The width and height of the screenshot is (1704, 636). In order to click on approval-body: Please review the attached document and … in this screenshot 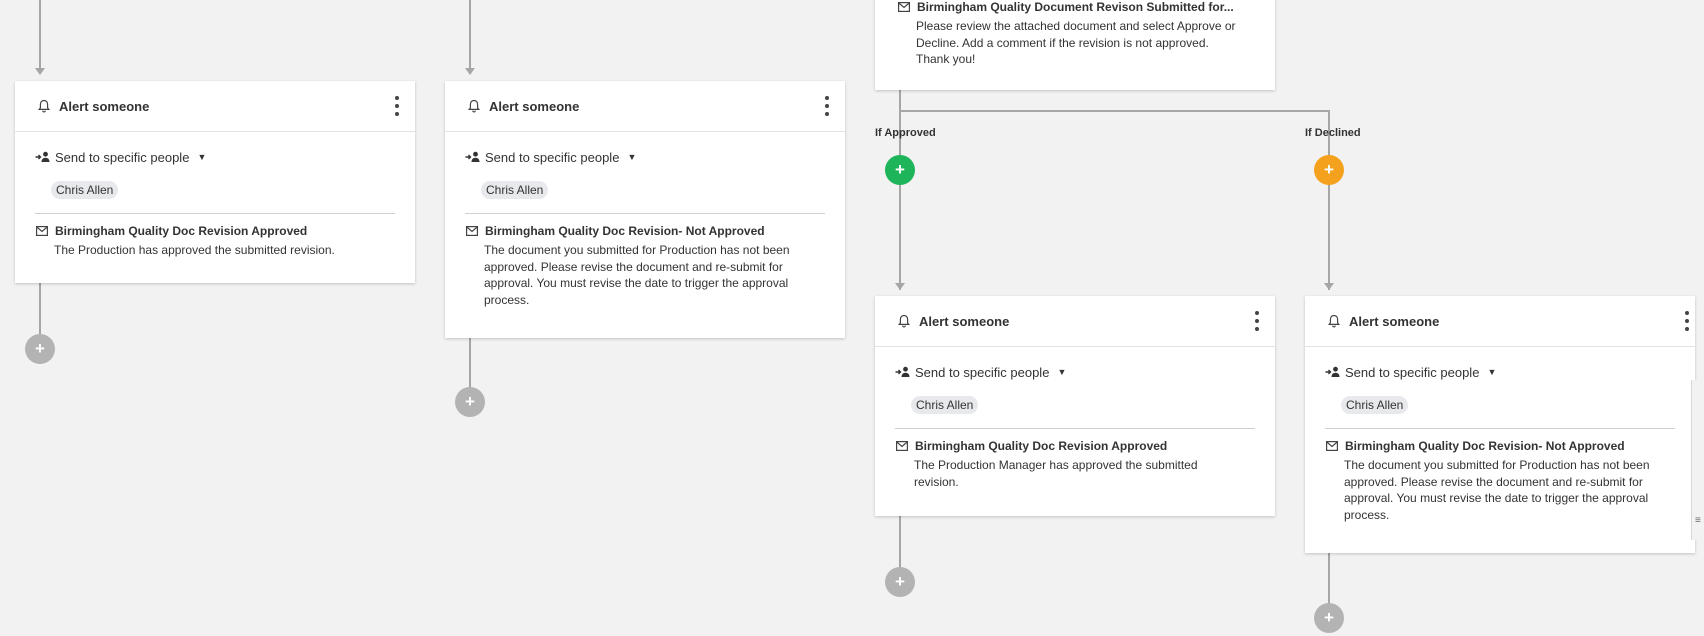, I will do `click(1076, 42)`.